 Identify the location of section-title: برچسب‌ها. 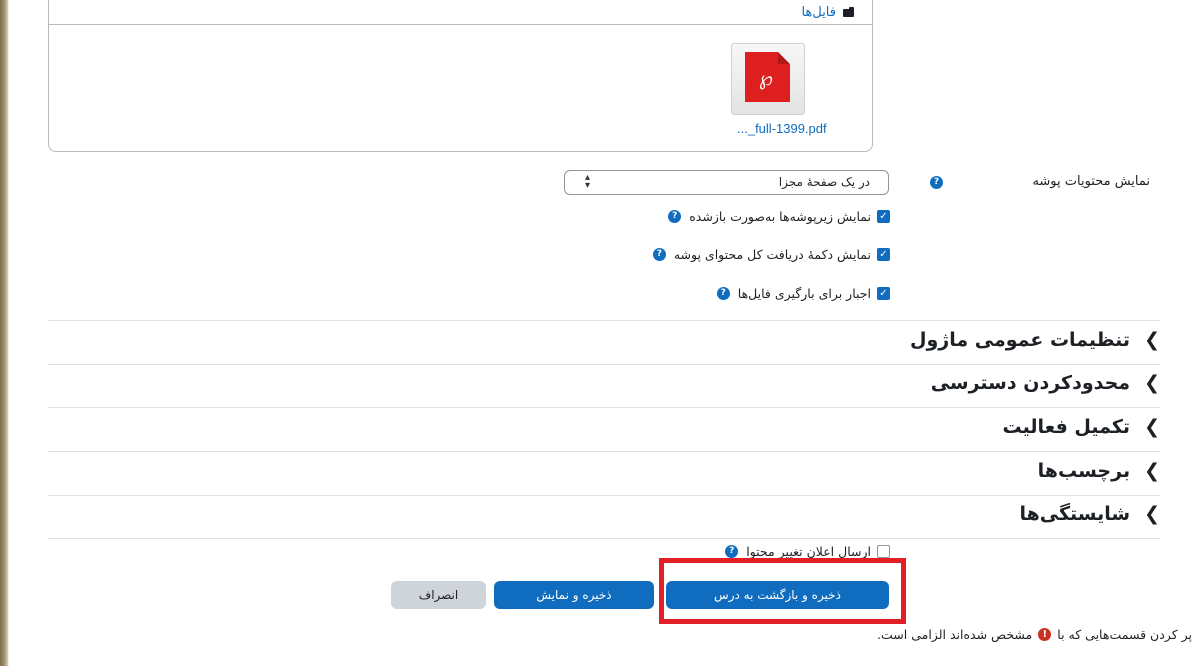
(1084, 471).